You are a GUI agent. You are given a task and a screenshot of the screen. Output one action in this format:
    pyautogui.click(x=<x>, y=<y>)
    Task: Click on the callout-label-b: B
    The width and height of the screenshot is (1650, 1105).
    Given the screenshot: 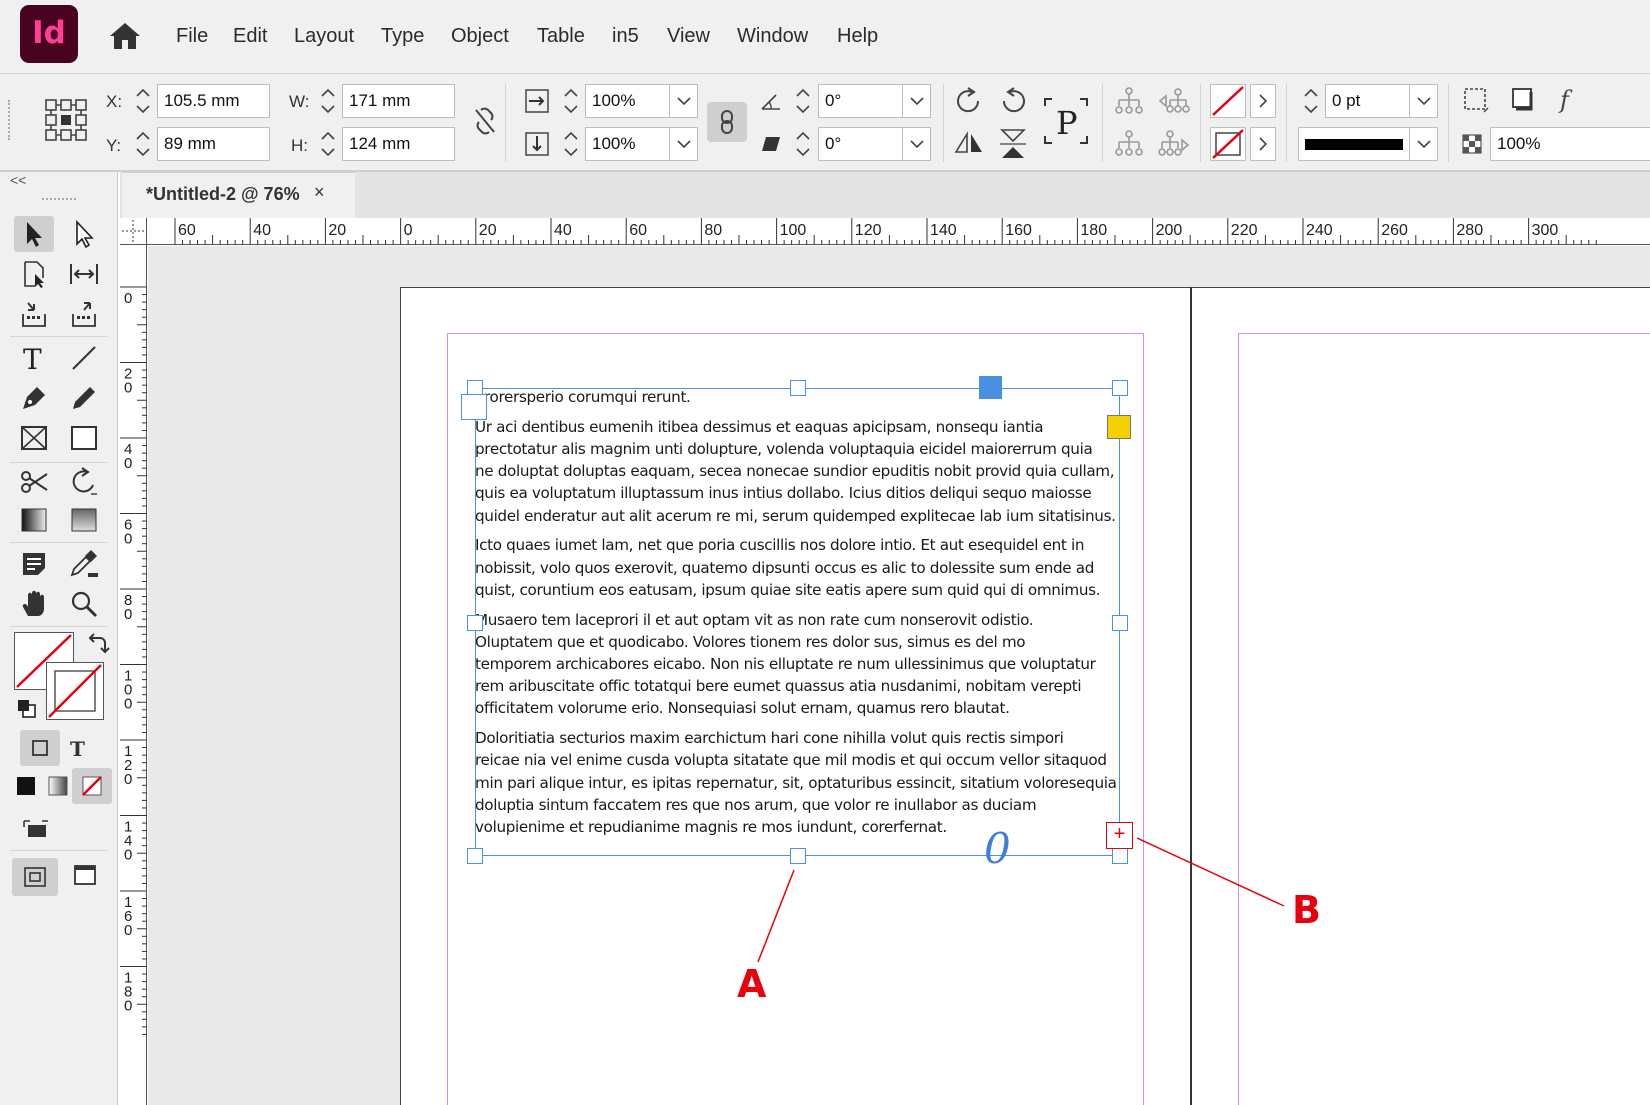 What is the action you would take?
    pyautogui.click(x=1306, y=910)
    